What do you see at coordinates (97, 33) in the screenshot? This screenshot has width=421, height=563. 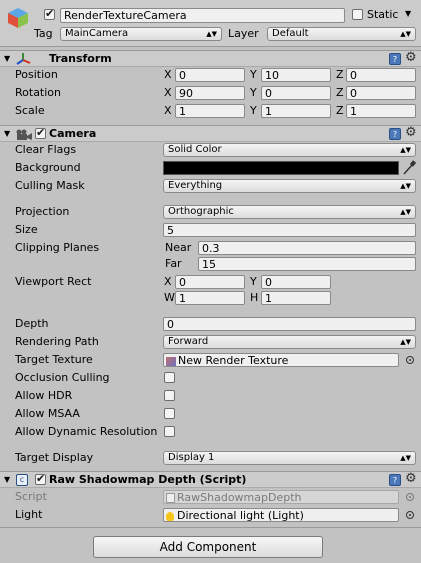 I see `tag-value: MainCamera` at bounding box center [97, 33].